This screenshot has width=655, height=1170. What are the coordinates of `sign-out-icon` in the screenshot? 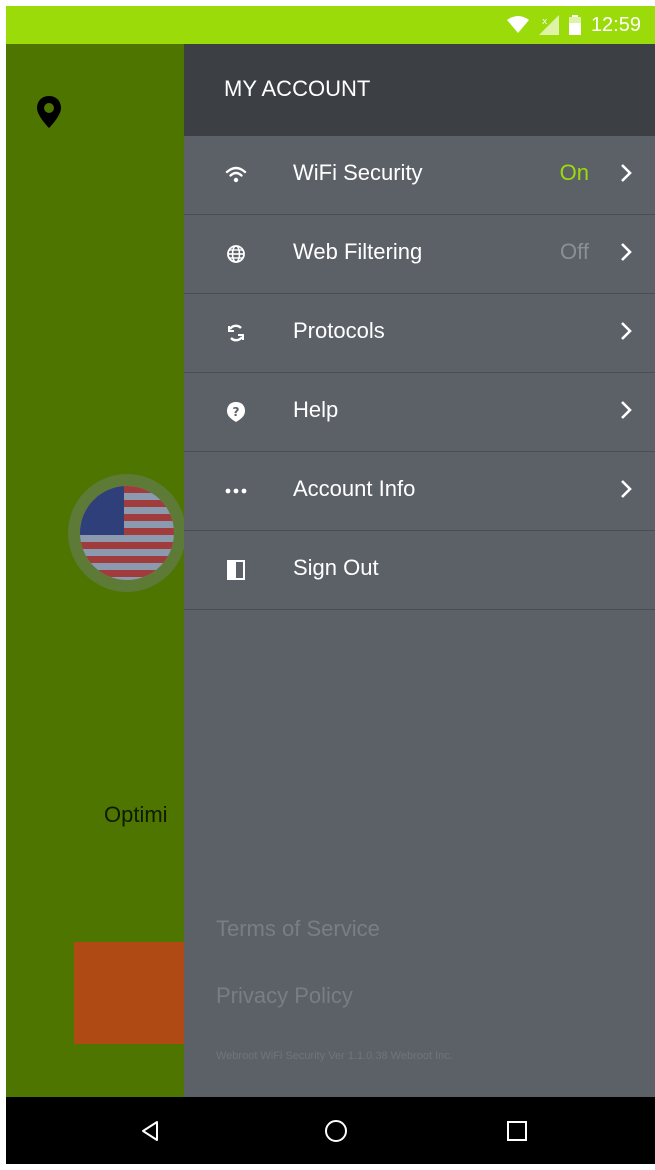 It's located at (236, 570).